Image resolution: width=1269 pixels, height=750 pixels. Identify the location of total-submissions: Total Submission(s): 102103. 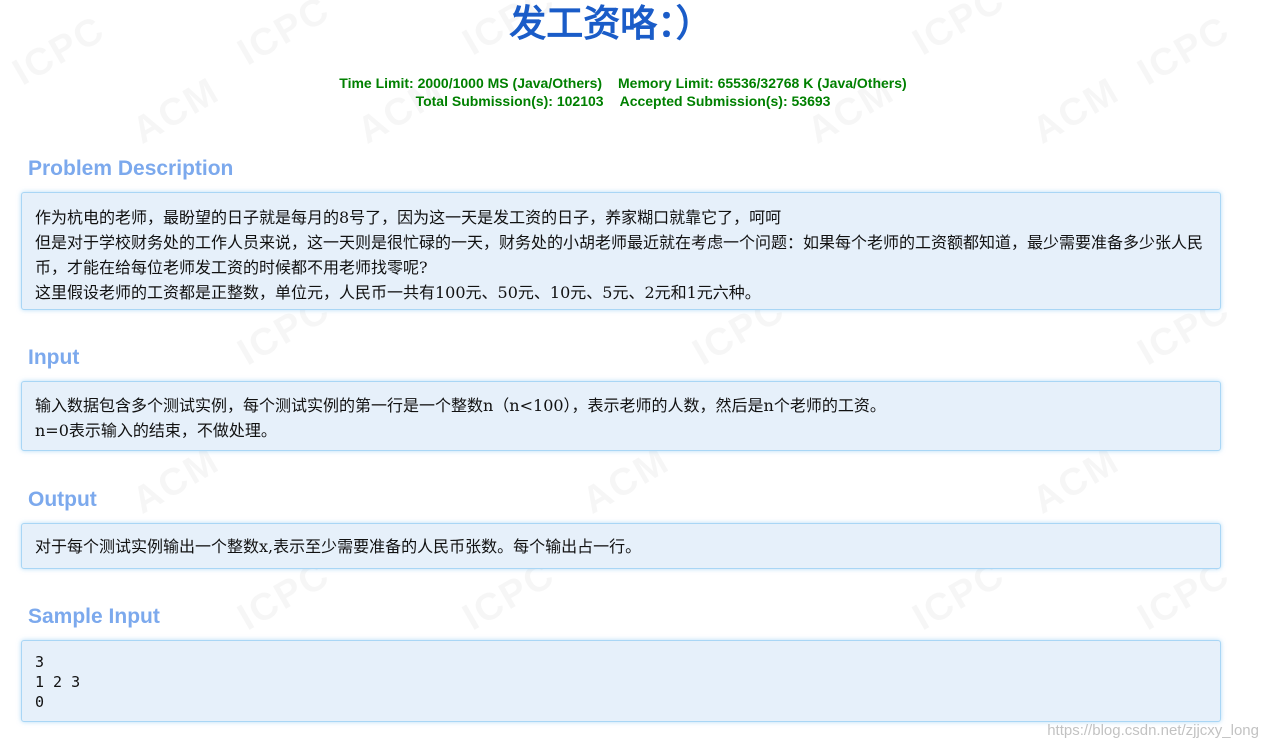
(509, 101).